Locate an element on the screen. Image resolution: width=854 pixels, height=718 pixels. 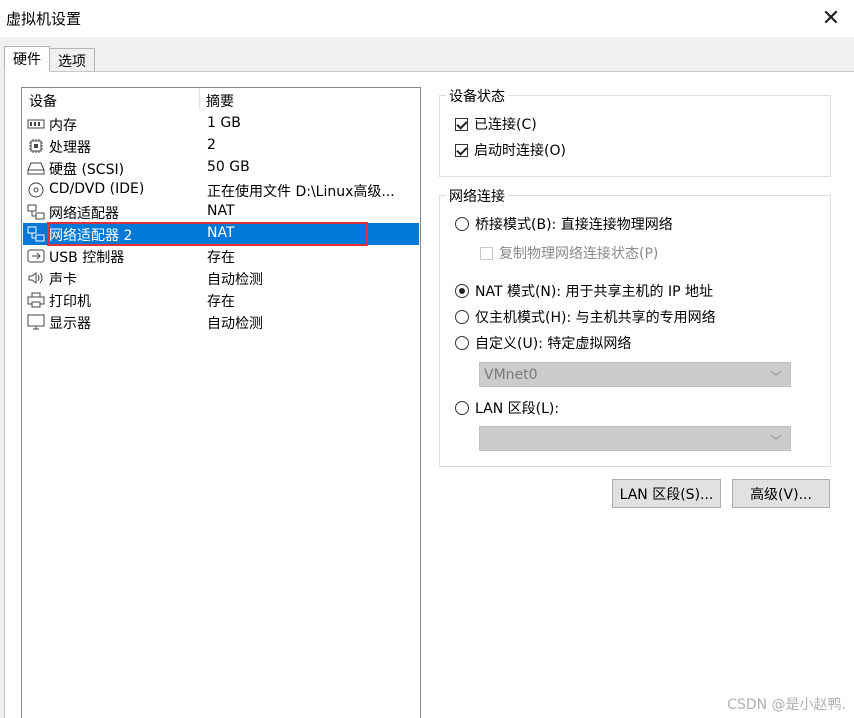
device-name: 声卡 is located at coordinates (63, 280).